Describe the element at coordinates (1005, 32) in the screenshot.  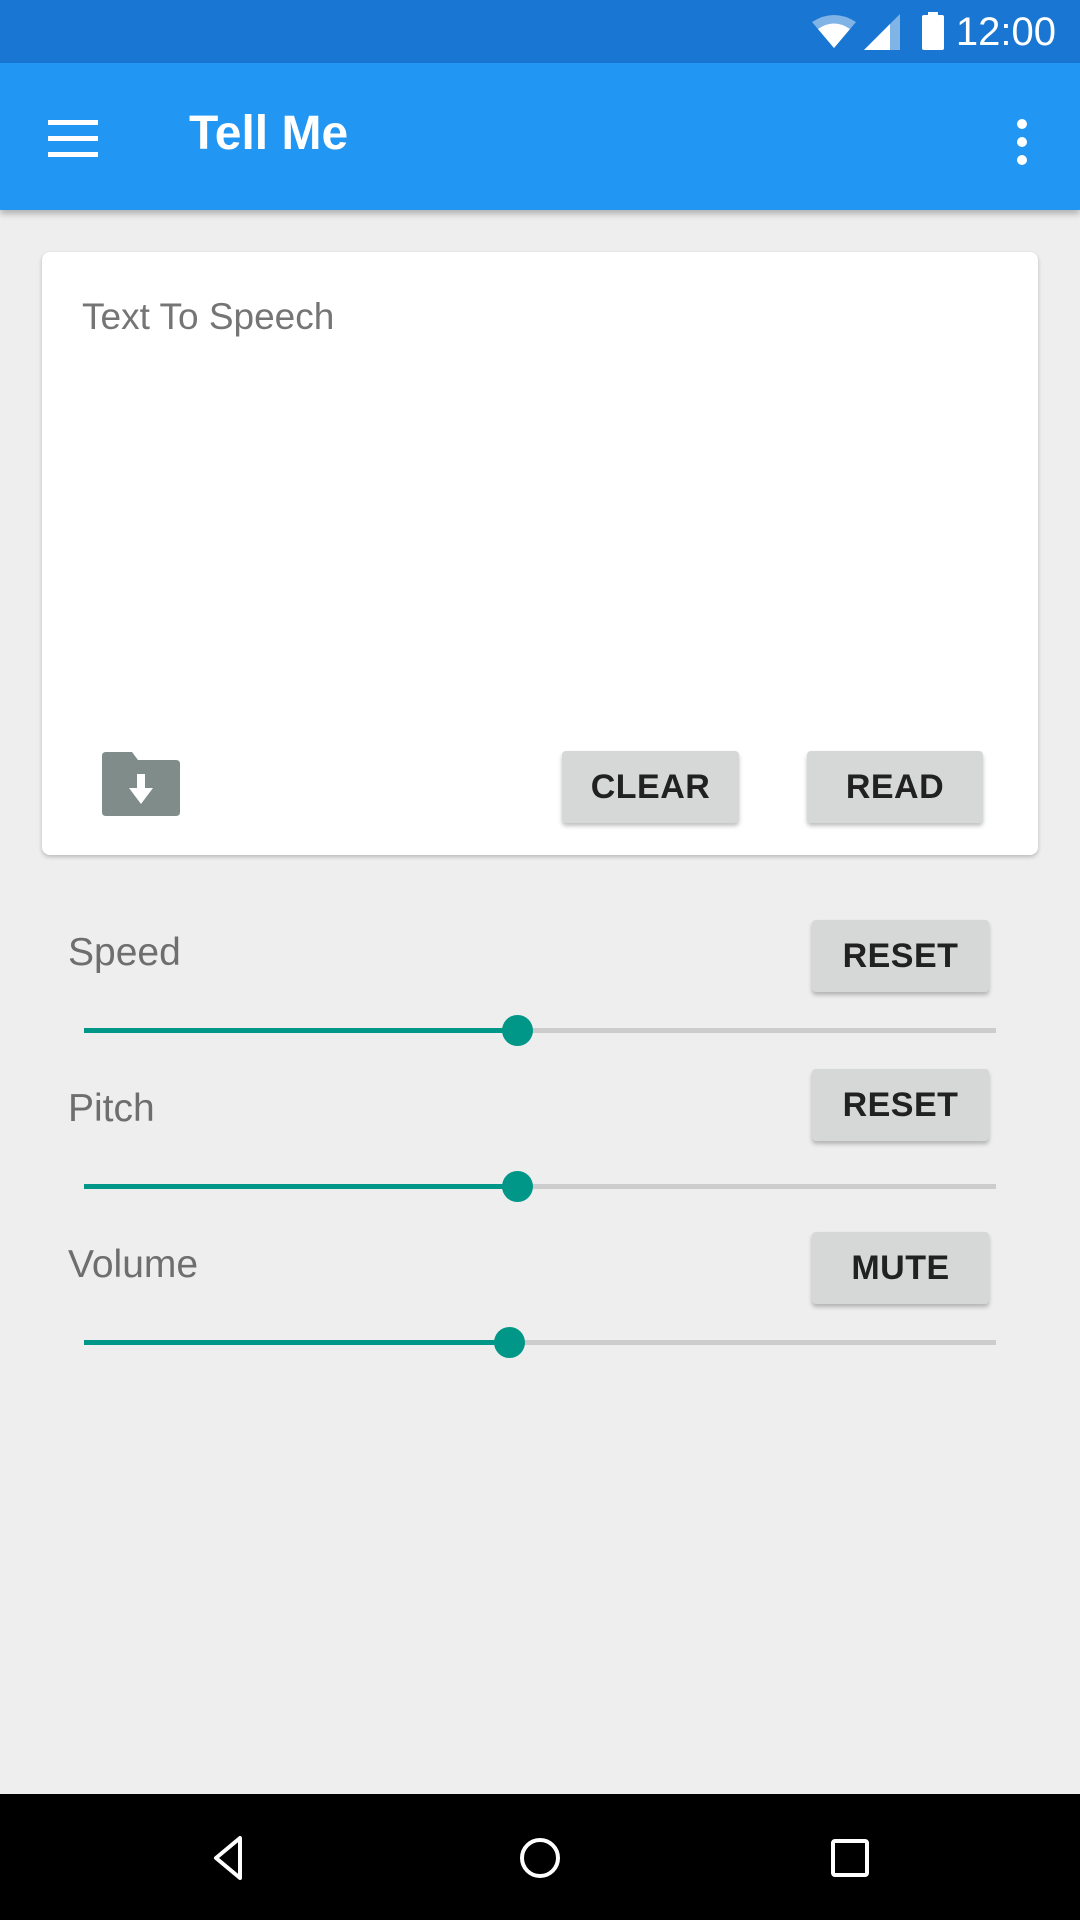
I see `status-time: 12:00` at that location.